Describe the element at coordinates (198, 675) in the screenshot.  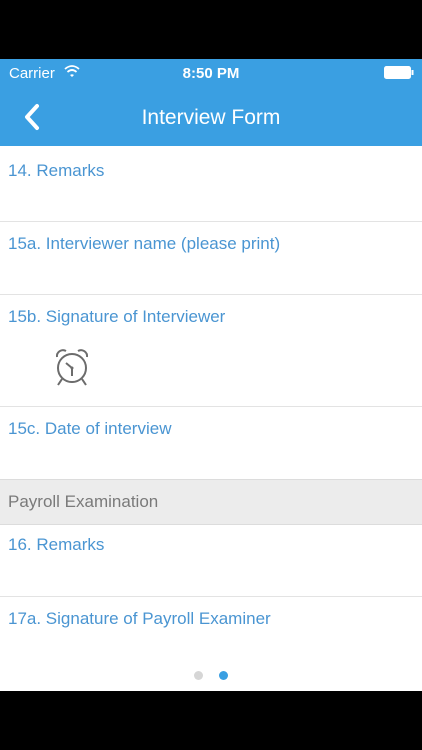
I see `page-dot` at that location.